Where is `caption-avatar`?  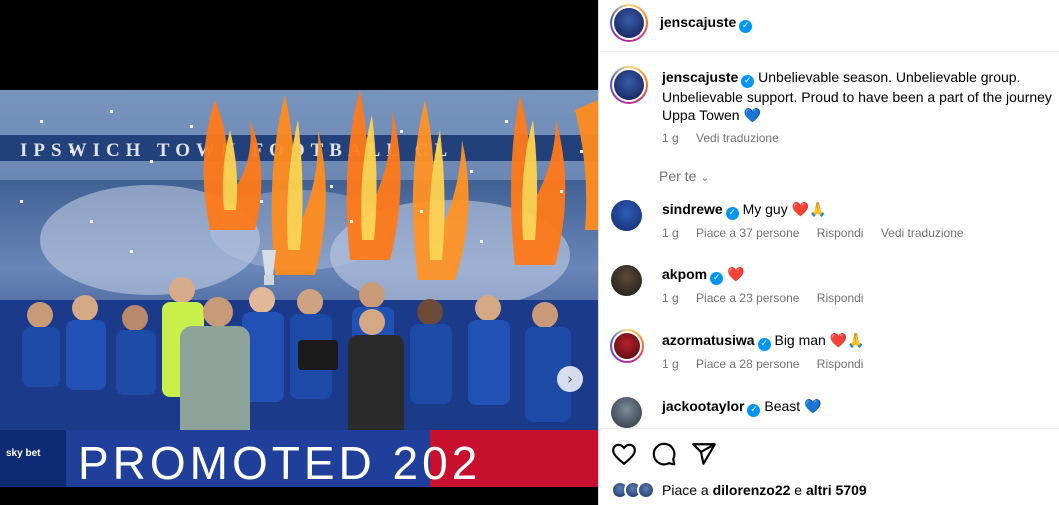 caption-avatar is located at coordinates (629, 85).